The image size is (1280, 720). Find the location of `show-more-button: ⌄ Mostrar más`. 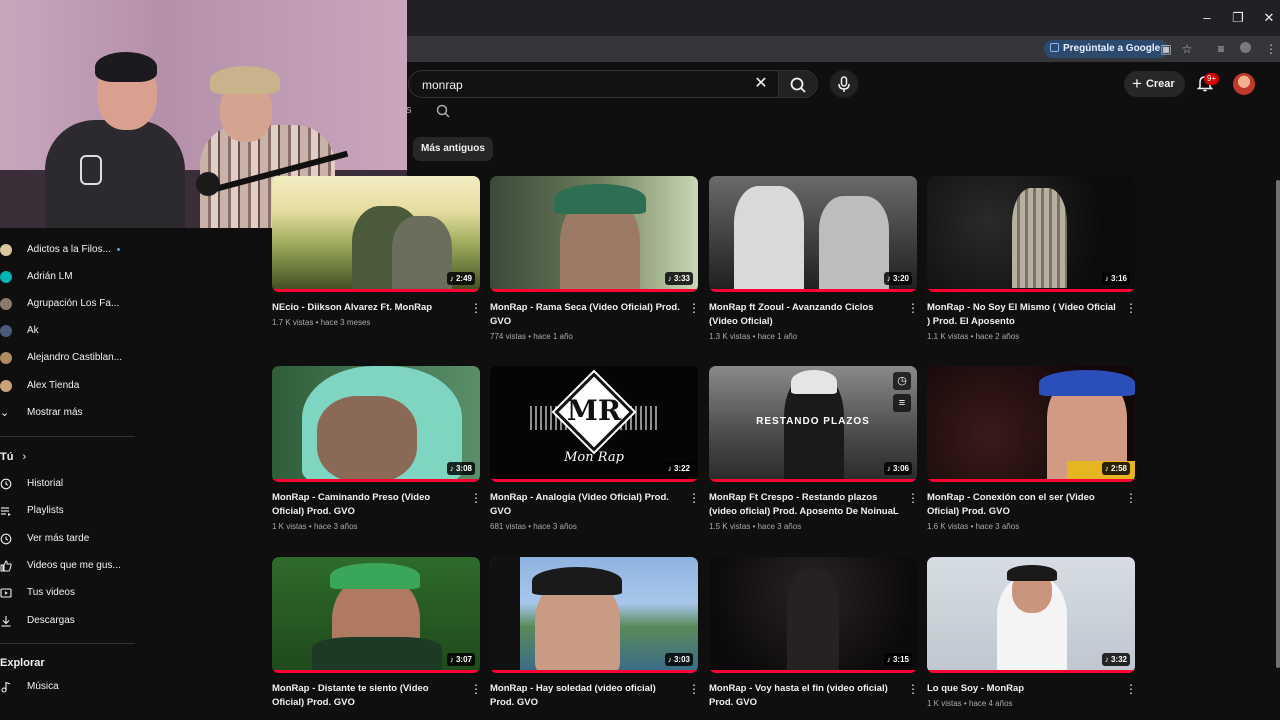

show-more-button: ⌄ Mostrar más is located at coordinates (67, 412).